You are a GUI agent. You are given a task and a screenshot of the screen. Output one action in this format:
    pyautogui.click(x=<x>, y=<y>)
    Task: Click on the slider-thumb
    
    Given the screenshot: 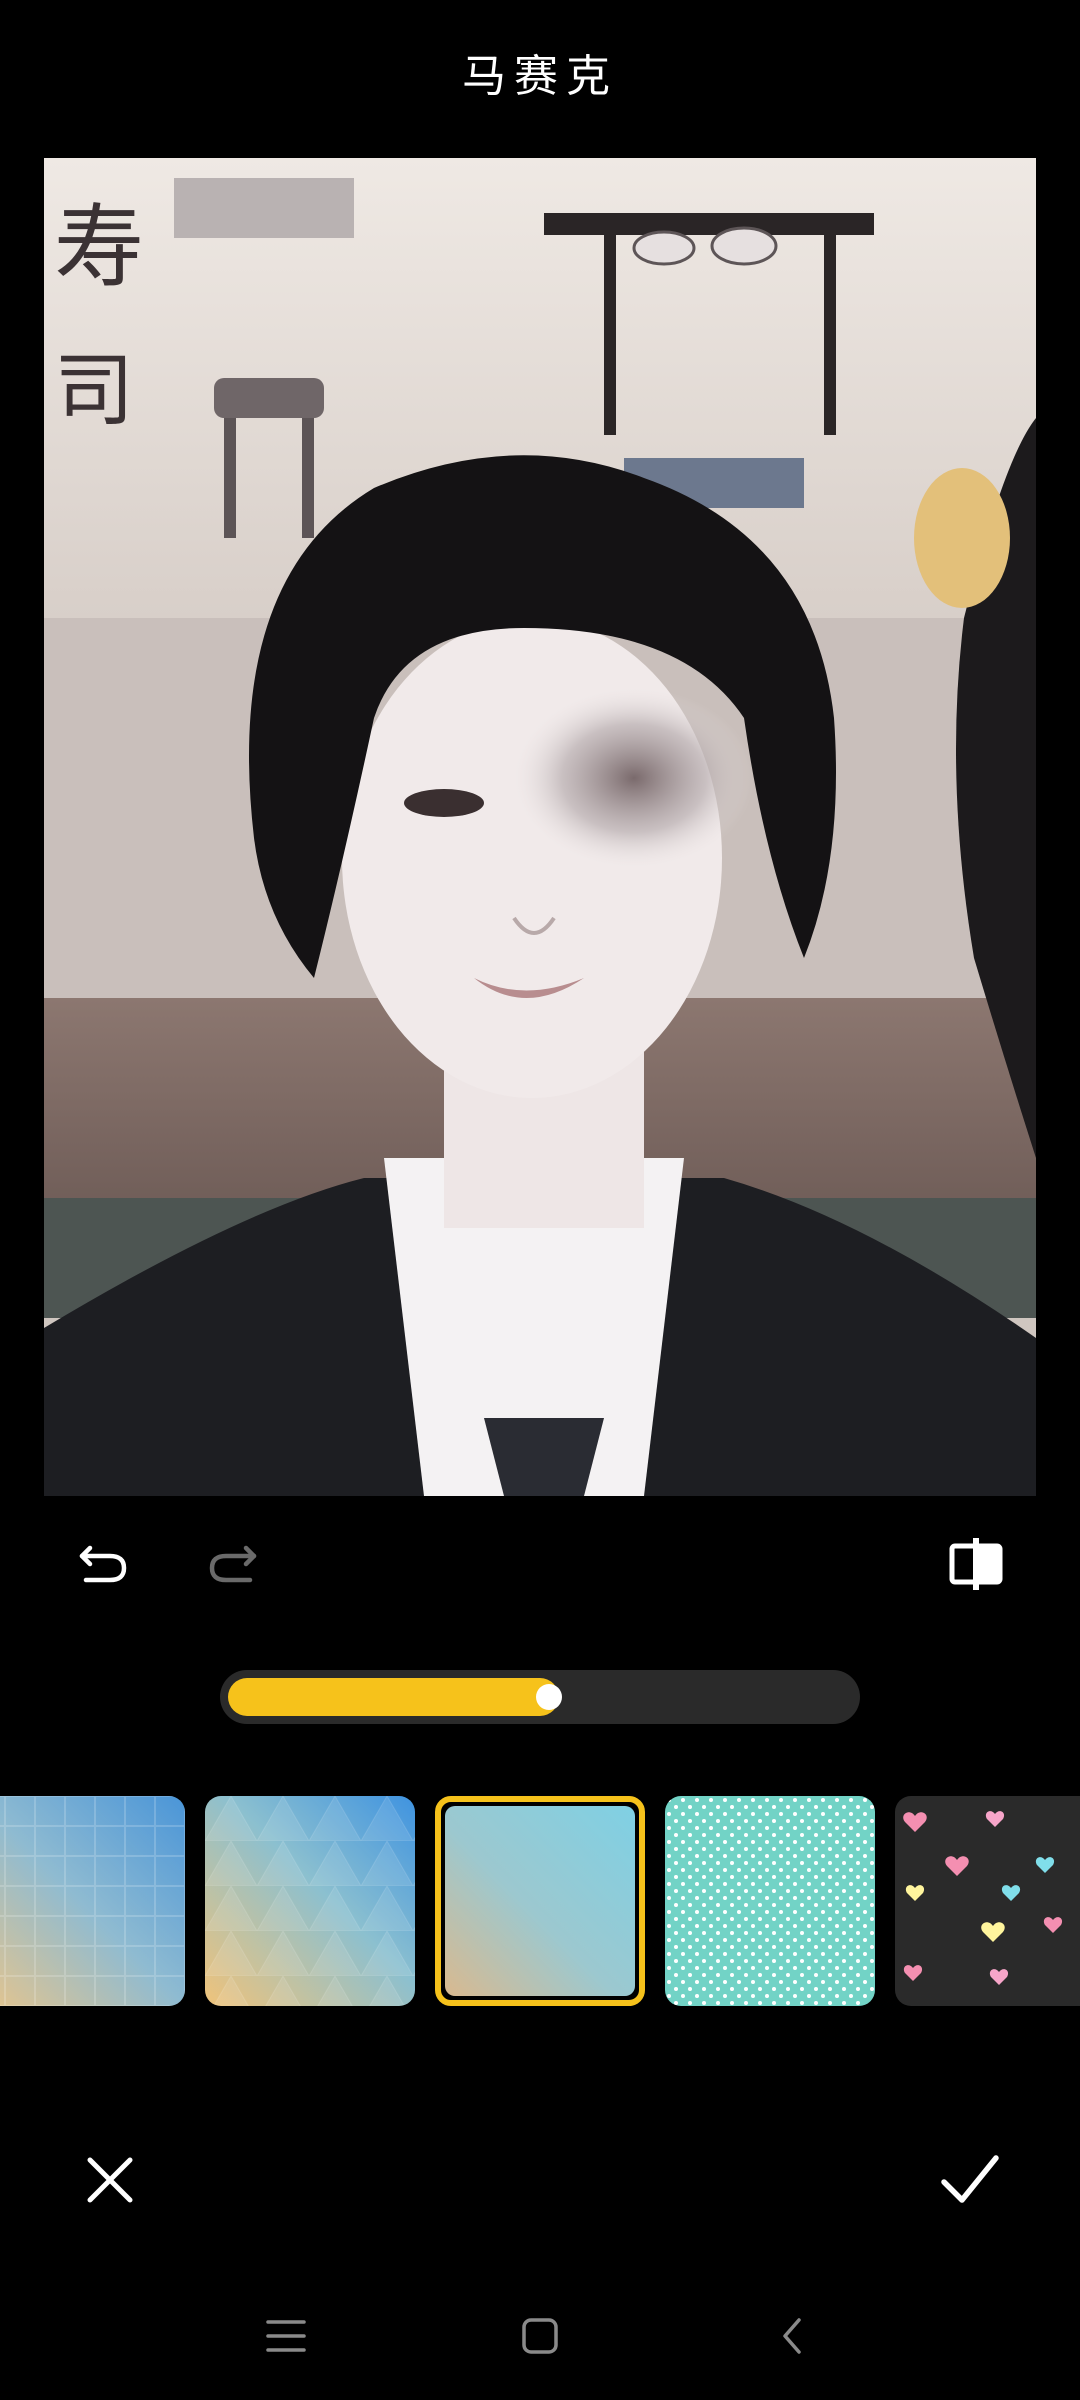 What is the action you would take?
    pyautogui.click(x=549, y=1697)
    